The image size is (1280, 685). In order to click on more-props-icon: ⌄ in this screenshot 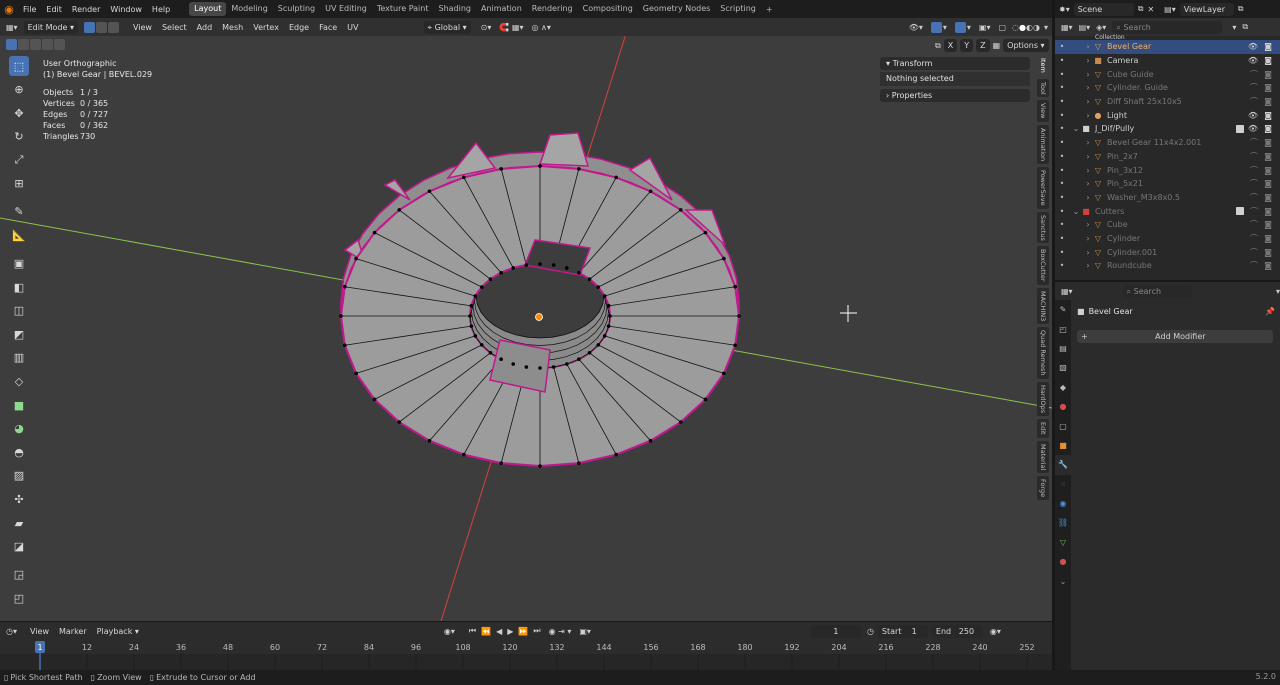, I will do `click(1063, 580)`.